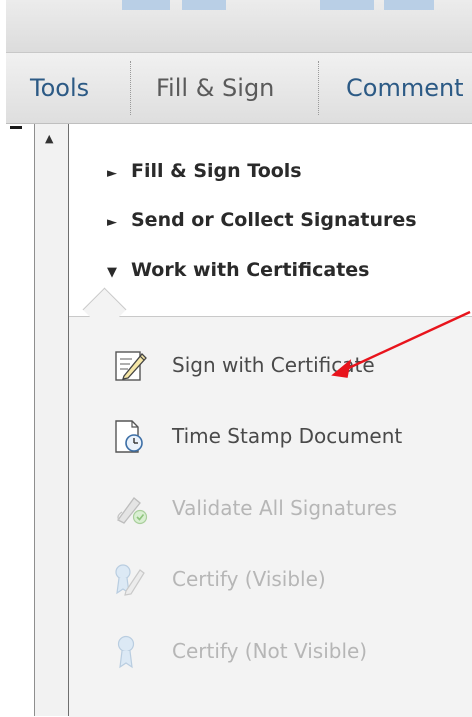 The height and width of the screenshot is (717, 472). I want to click on section-label: Work with Certificates, so click(250, 270).